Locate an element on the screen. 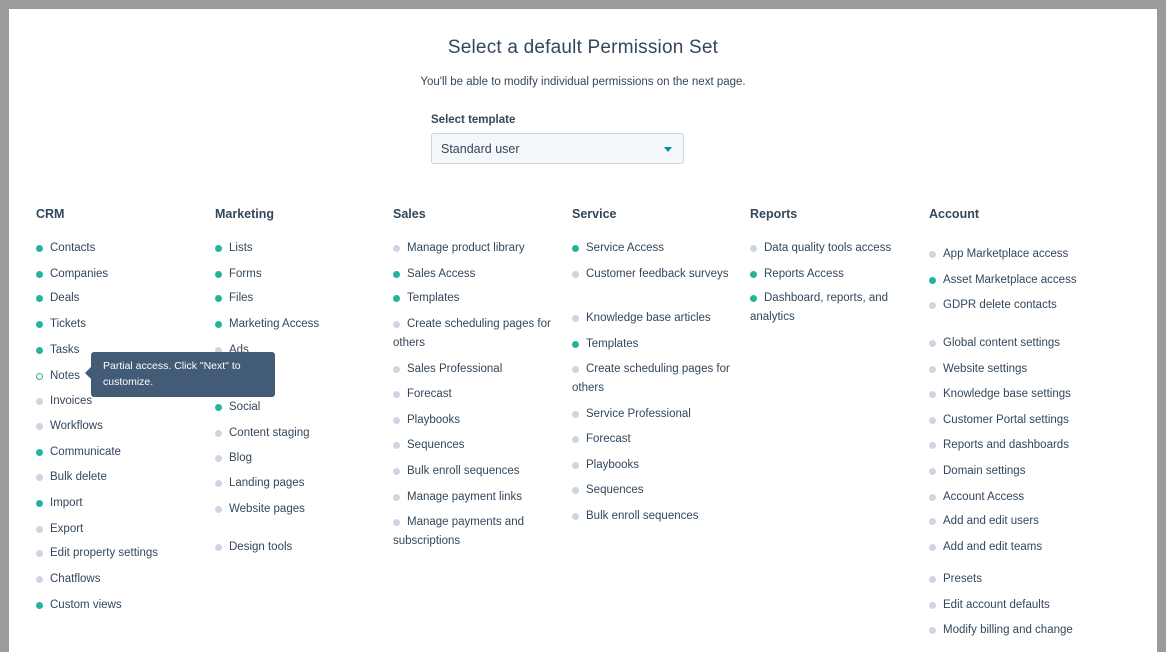  permission-item: Contacts is located at coordinates (120, 248).